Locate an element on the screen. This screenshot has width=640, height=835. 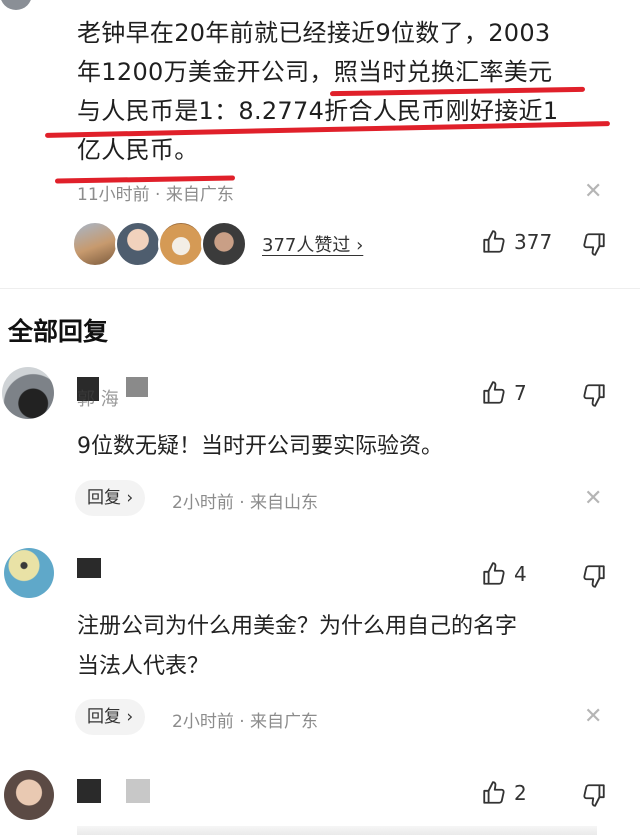
cut-off-content is located at coordinates (337, 830).